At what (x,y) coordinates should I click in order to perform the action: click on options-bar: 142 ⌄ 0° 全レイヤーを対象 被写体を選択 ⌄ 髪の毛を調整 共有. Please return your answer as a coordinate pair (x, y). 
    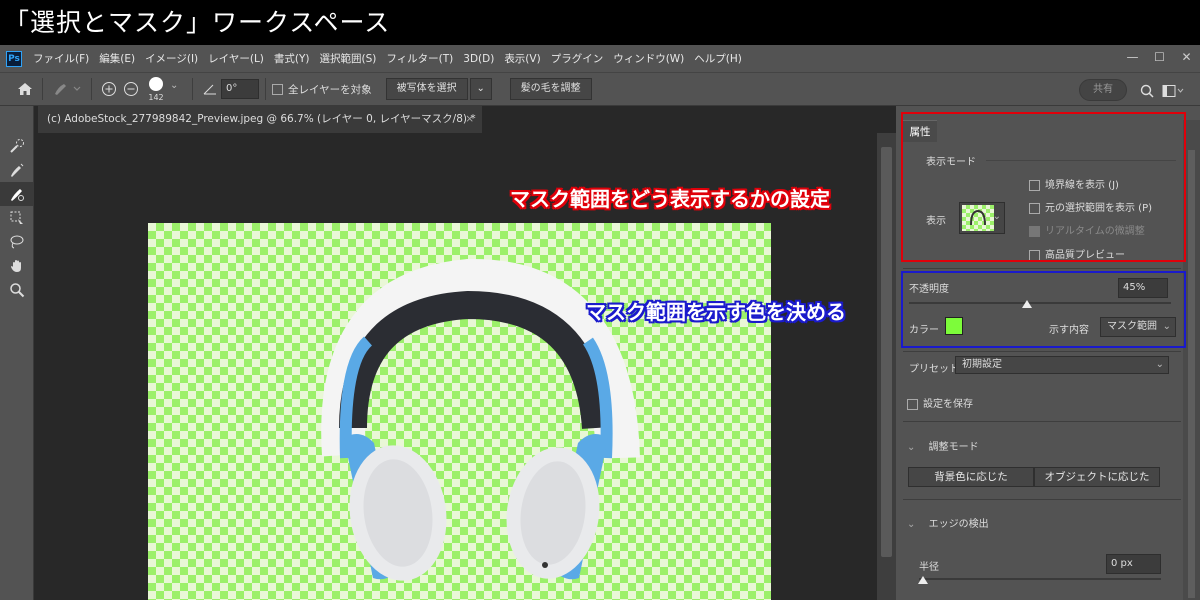
    Looking at the image, I should click on (600, 89).